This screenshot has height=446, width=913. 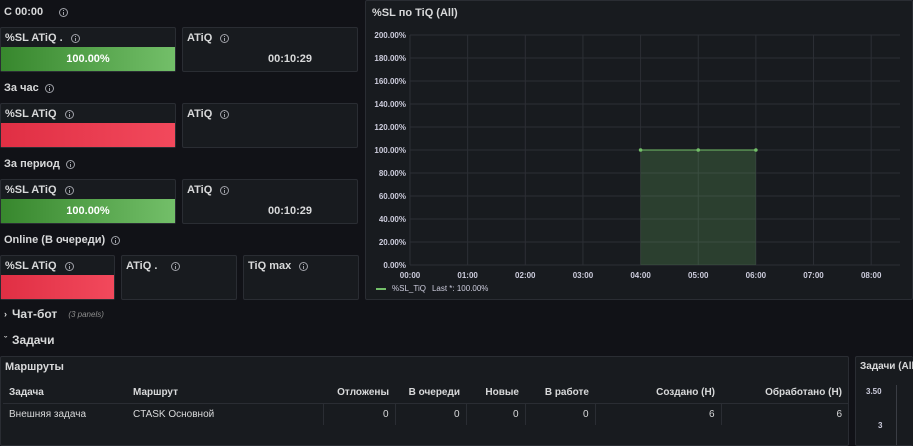 I want to click on section-title: Чат-бот, so click(x=35, y=314).